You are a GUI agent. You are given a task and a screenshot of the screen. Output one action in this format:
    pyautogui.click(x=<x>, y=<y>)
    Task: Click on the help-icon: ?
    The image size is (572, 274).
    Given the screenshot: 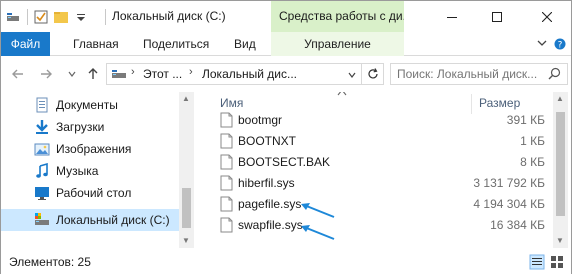 What is the action you would take?
    pyautogui.click(x=560, y=45)
    